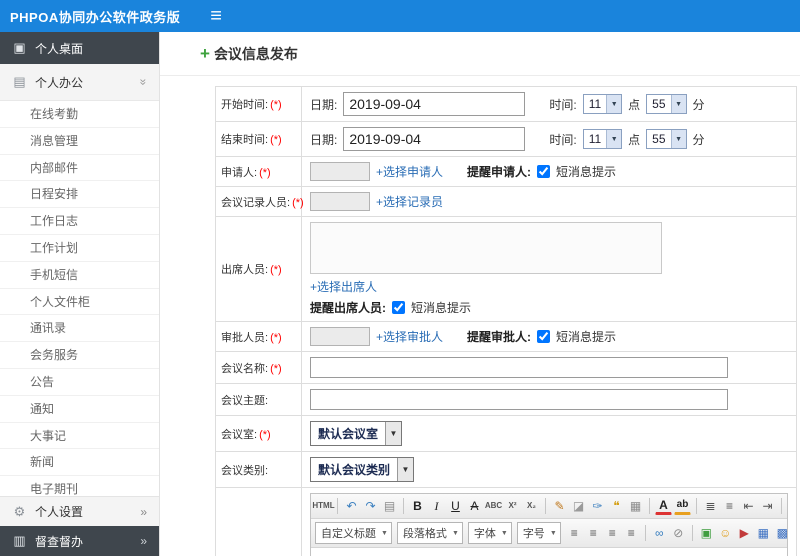 Image resolution: width=800 pixels, height=556 pixels. What do you see at coordinates (748, 506) in the screenshot?
I see `outdent-icon: ⇤` at bounding box center [748, 506].